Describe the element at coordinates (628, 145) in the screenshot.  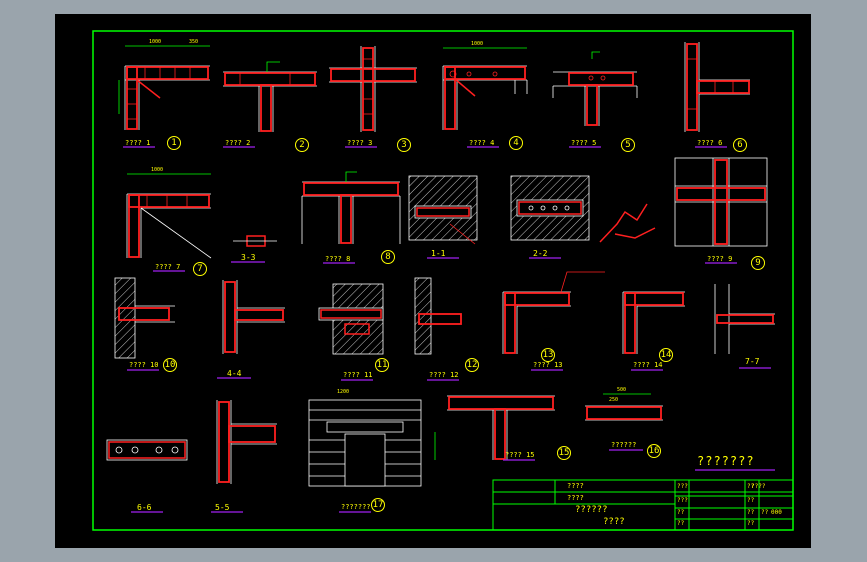
I see `detail-number: 5` at that location.